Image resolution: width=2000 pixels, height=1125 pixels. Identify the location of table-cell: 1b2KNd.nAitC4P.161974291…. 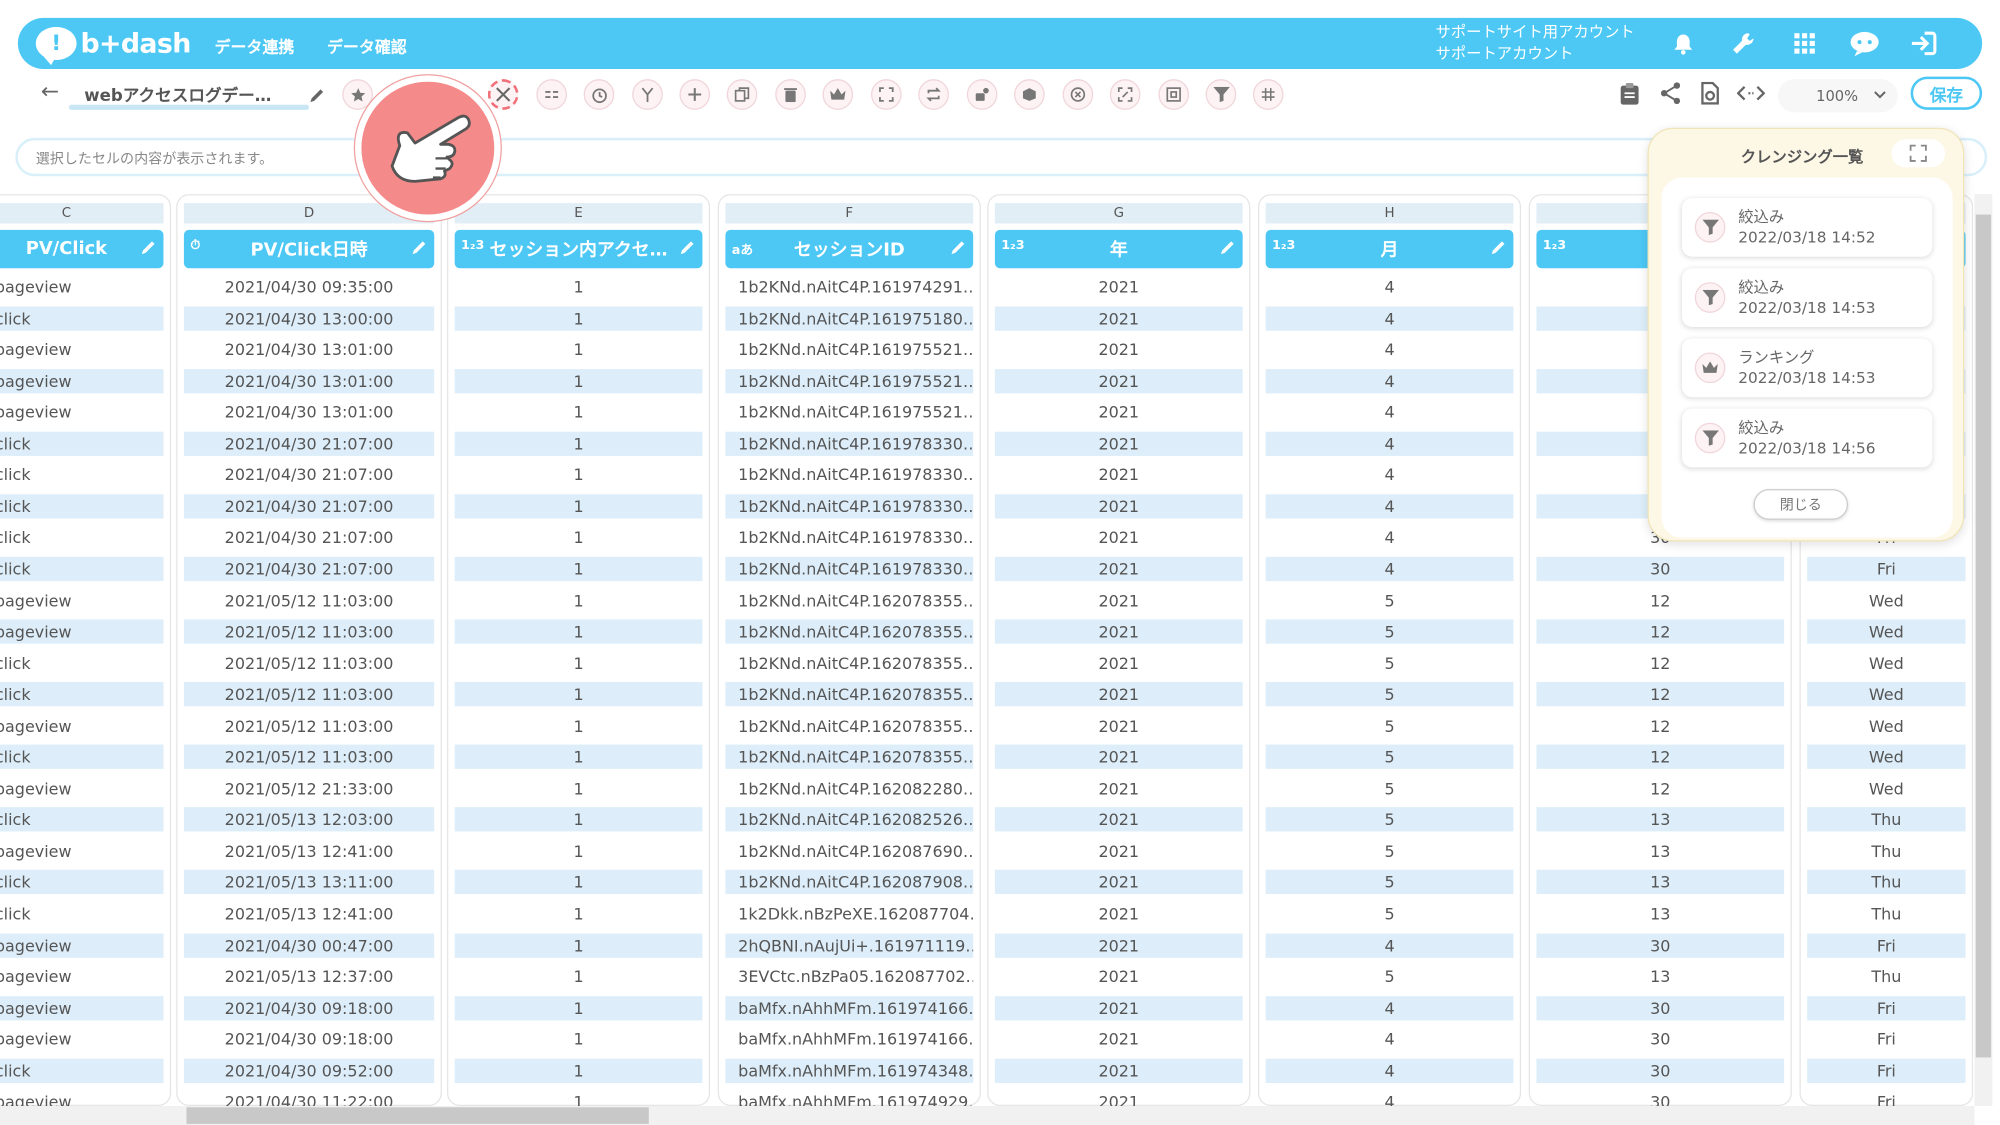
(849, 287).